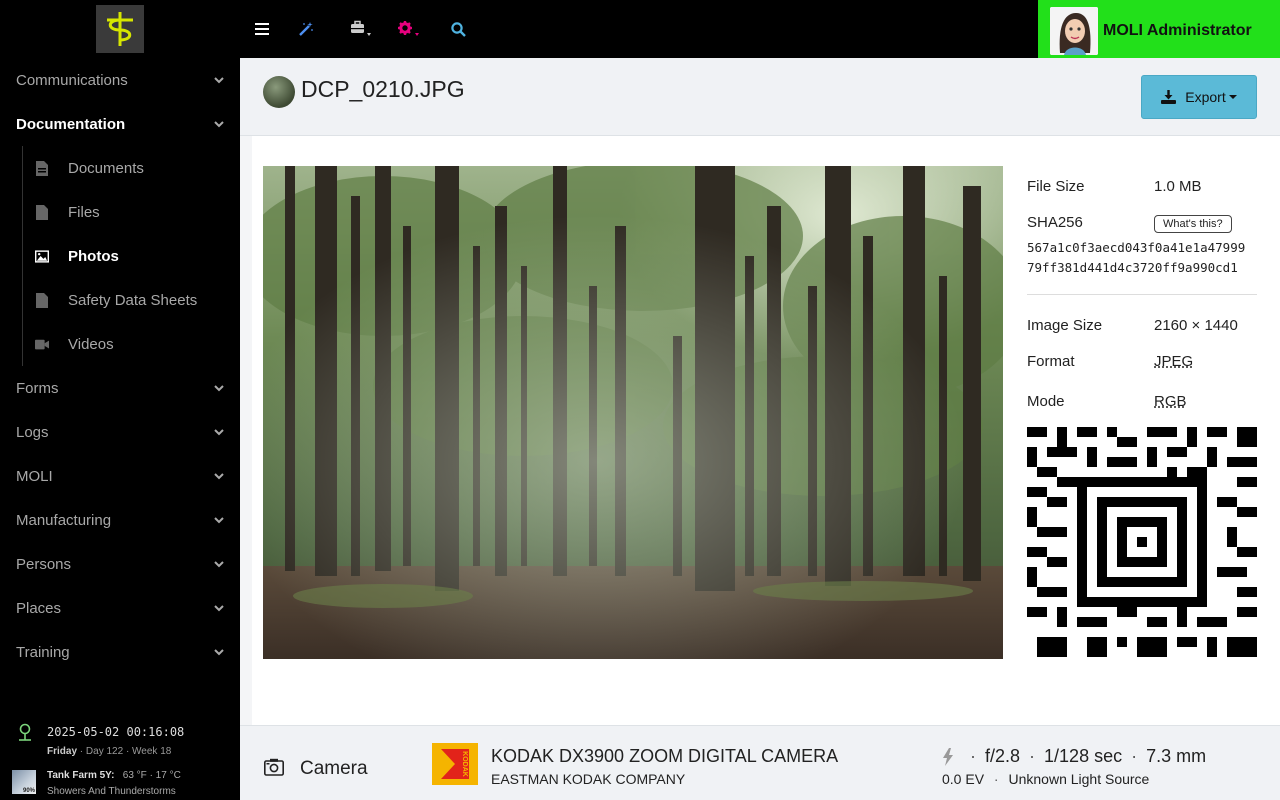 The image size is (1280, 800). What do you see at coordinates (1176, 756) in the screenshot?
I see `focal-length-value: 7.3 mm` at bounding box center [1176, 756].